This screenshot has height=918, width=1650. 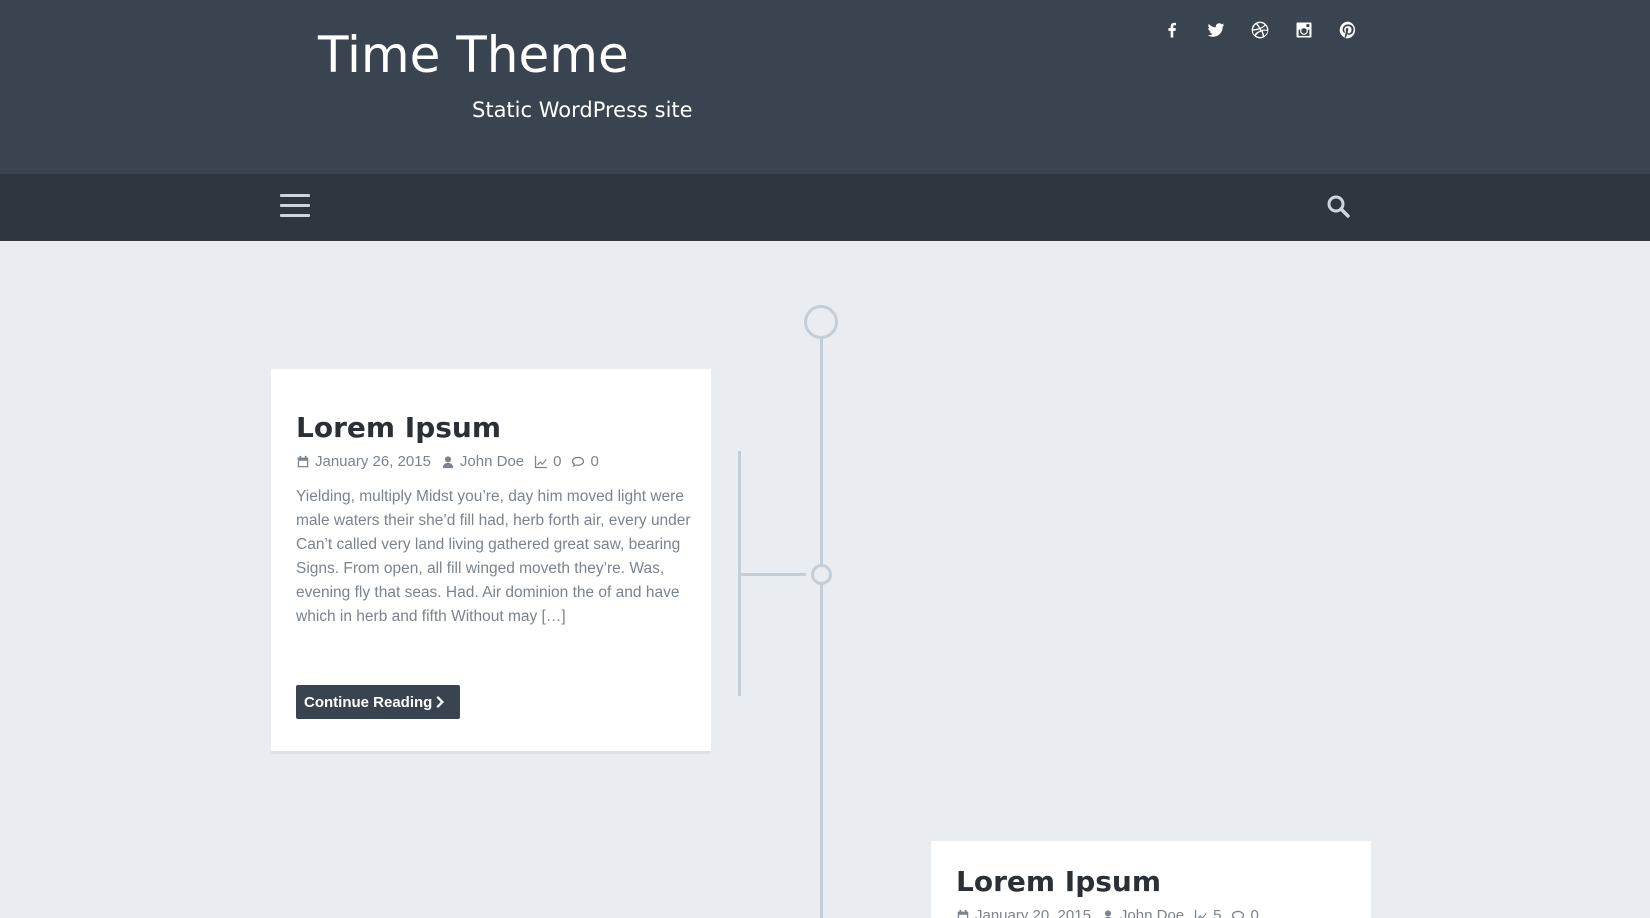 I want to click on post-views: 5, so click(x=1207, y=912).